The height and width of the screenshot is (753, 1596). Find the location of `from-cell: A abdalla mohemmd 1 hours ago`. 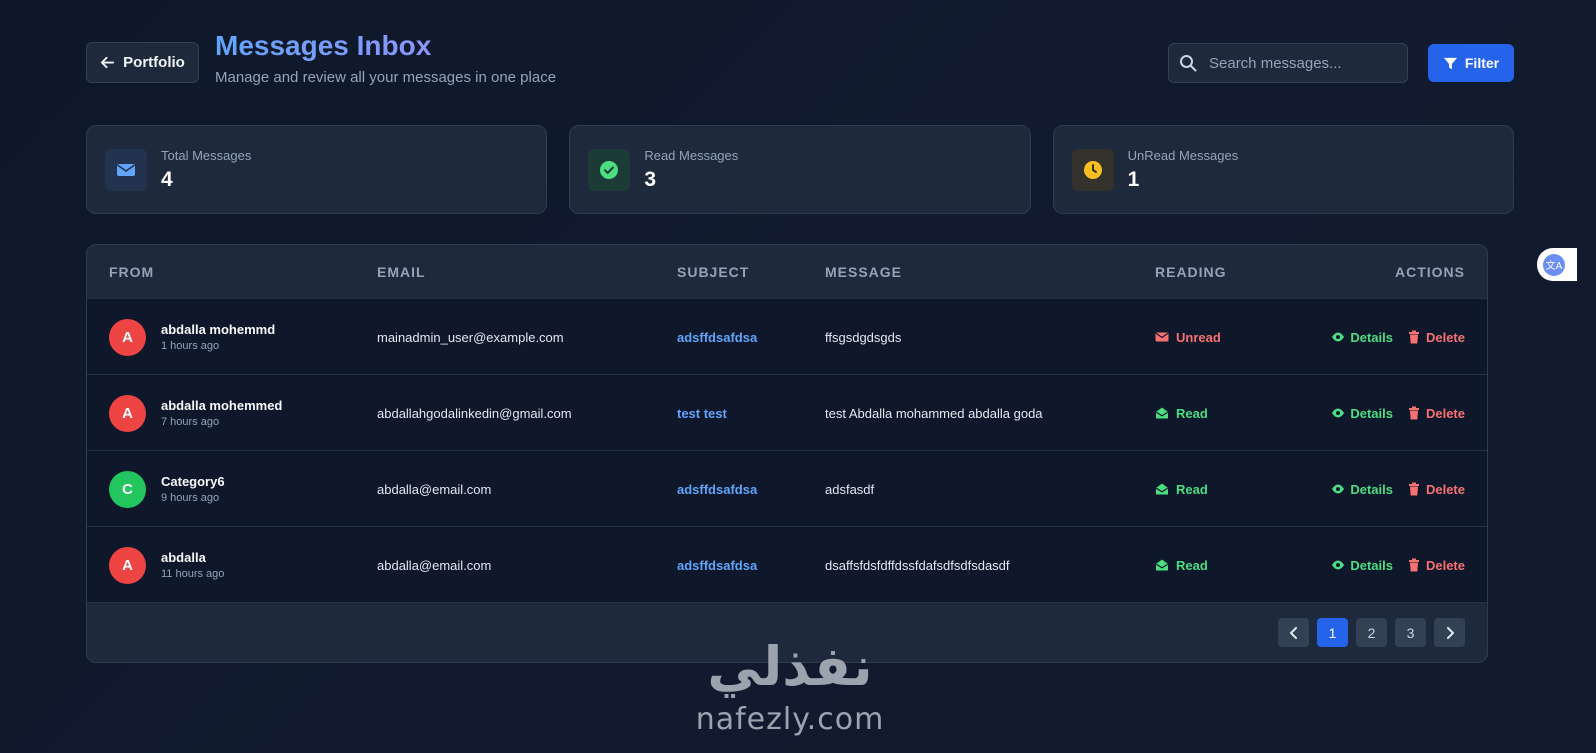

from-cell: A abdalla mohemmd 1 hours ago is located at coordinates (192, 337).